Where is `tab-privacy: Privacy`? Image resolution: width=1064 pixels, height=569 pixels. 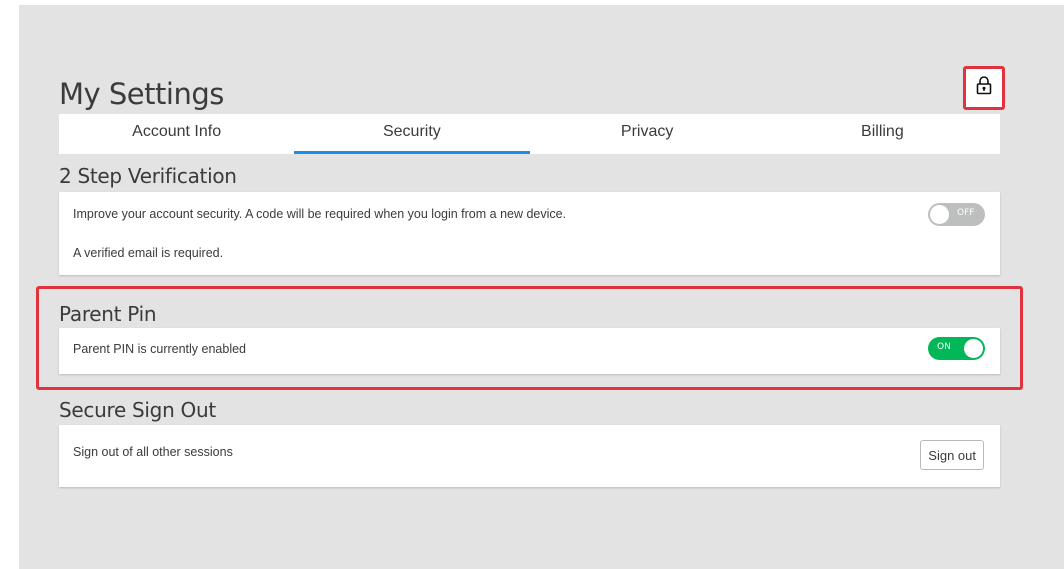
tab-privacy: Privacy is located at coordinates (647, 134).